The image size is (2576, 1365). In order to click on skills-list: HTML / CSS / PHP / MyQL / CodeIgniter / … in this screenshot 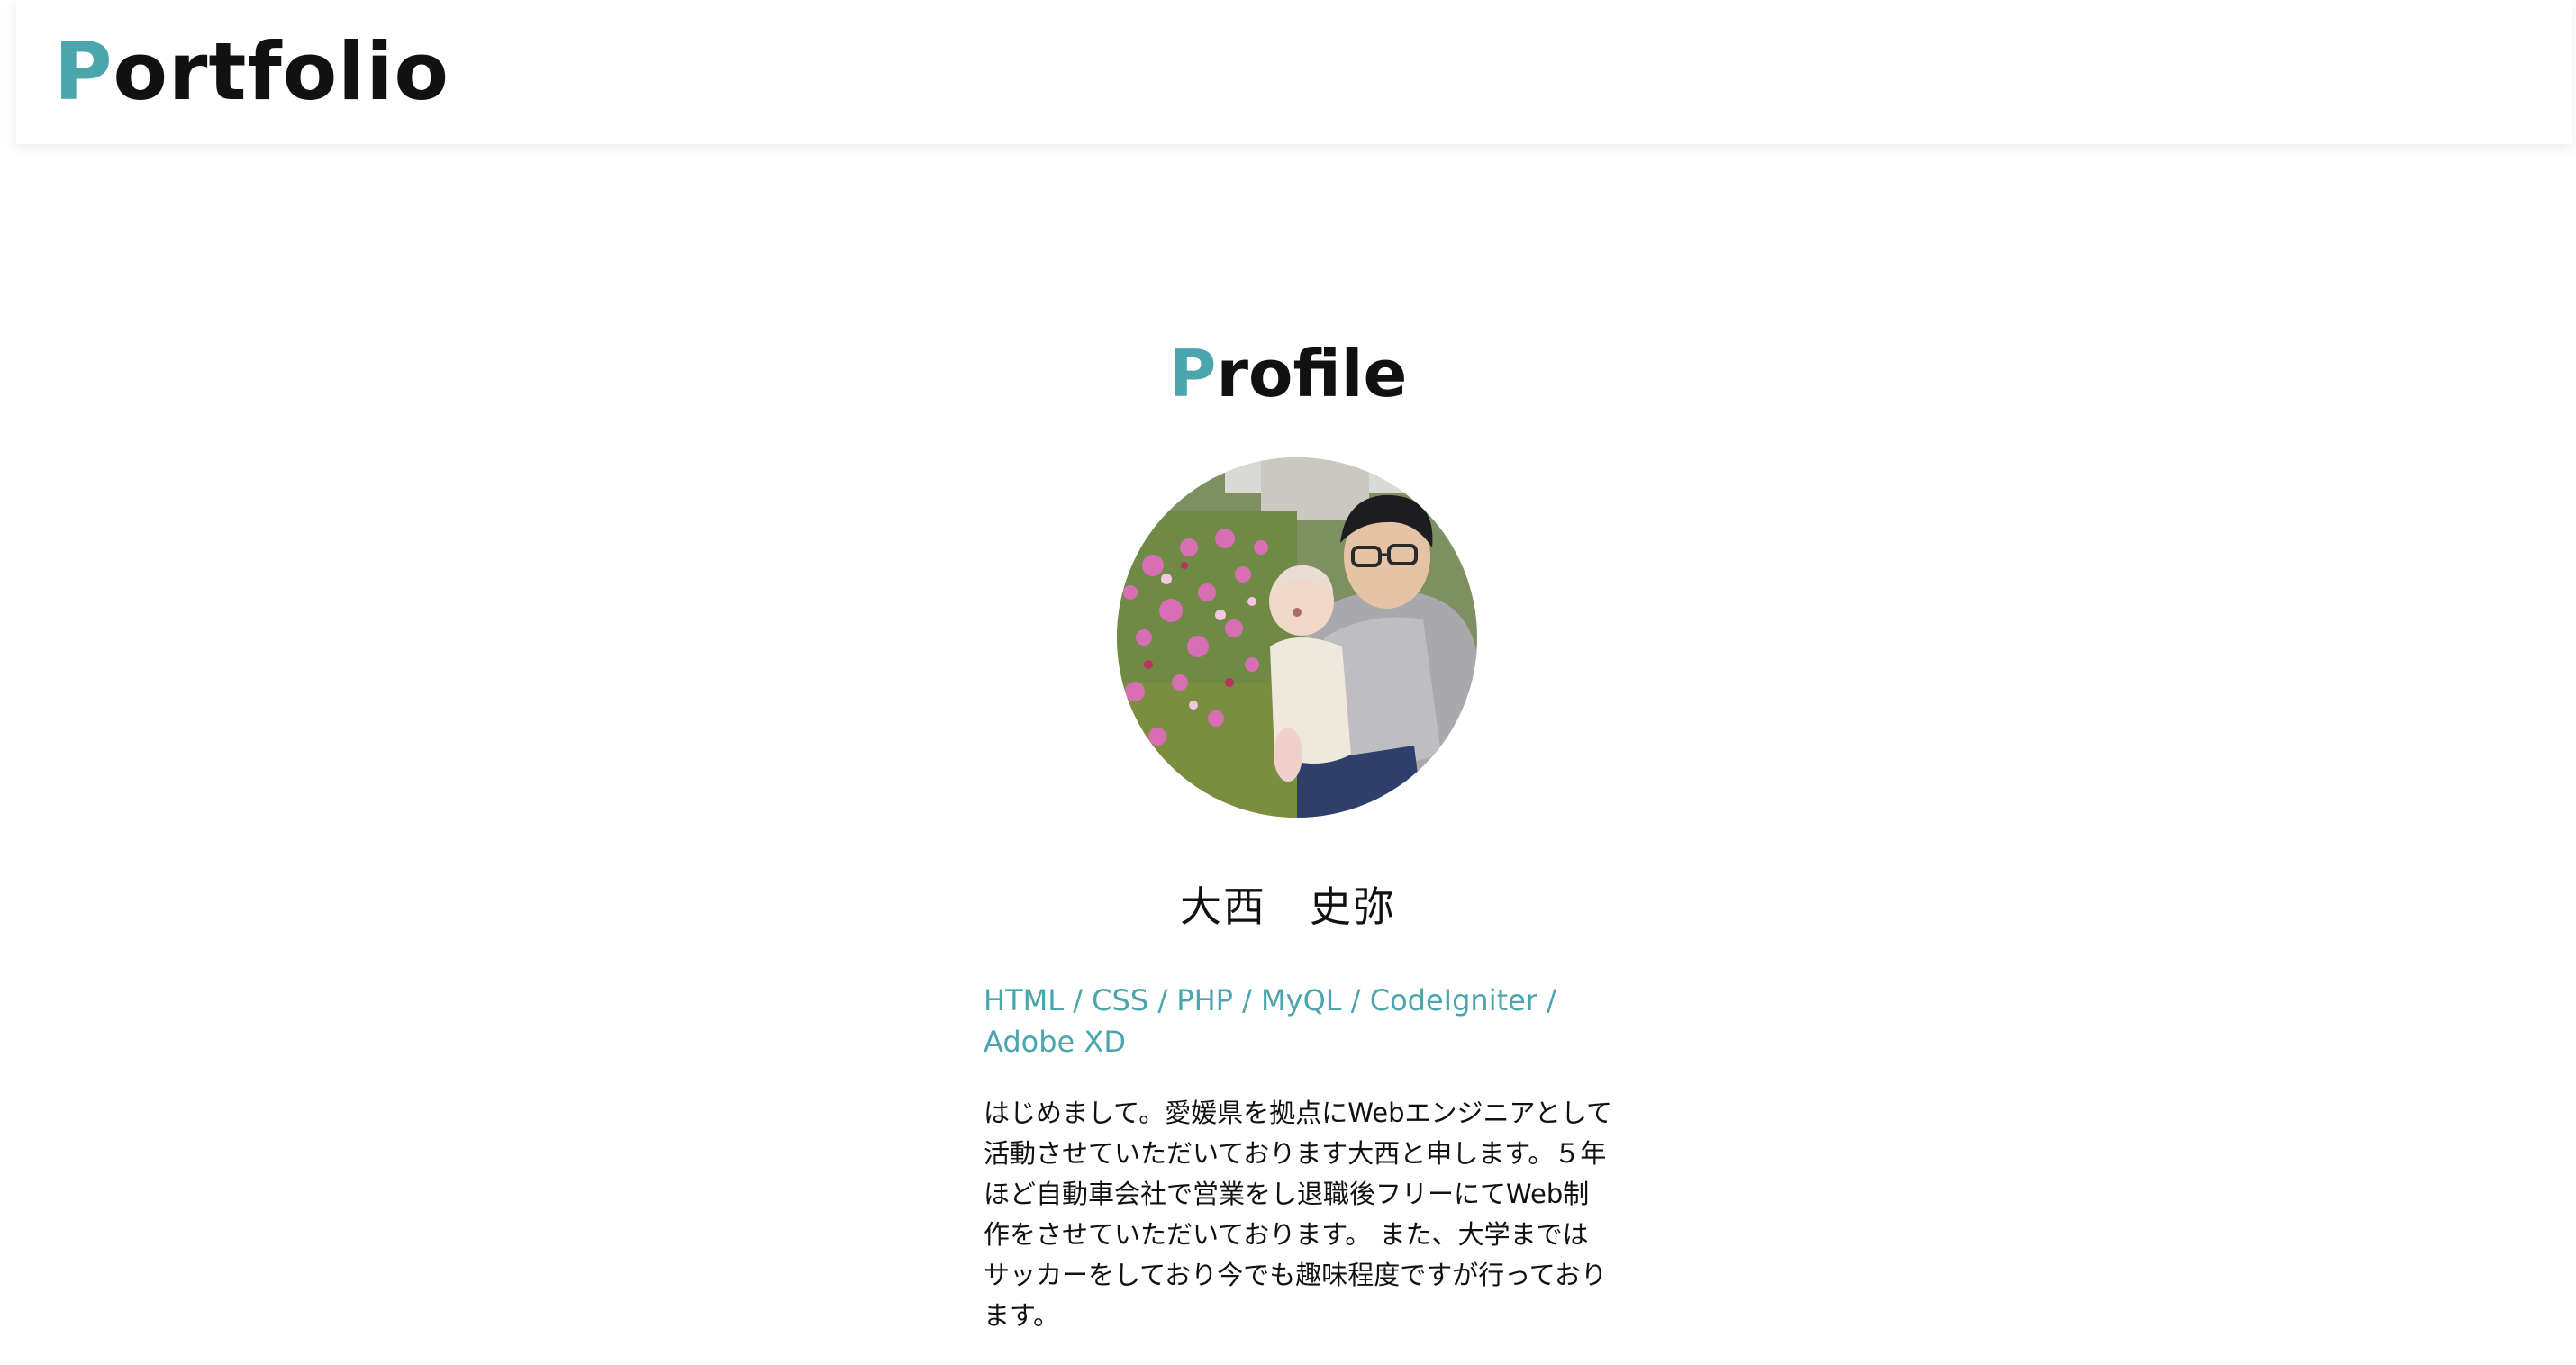, I will do `click(1270, 1021)`.